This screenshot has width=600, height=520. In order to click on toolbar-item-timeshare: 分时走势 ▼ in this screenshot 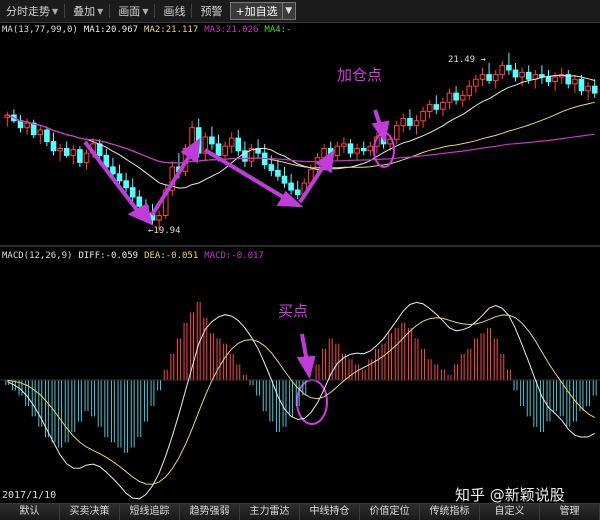, I will do `click(32, 11)`.